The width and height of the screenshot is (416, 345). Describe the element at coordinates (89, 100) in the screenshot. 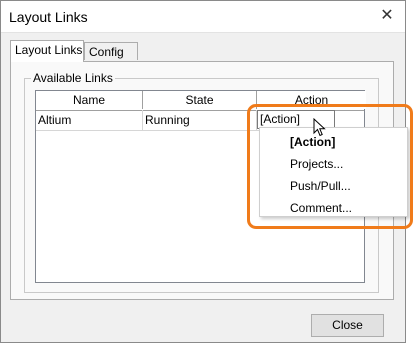

I see `column-header-name: Name` at that location.